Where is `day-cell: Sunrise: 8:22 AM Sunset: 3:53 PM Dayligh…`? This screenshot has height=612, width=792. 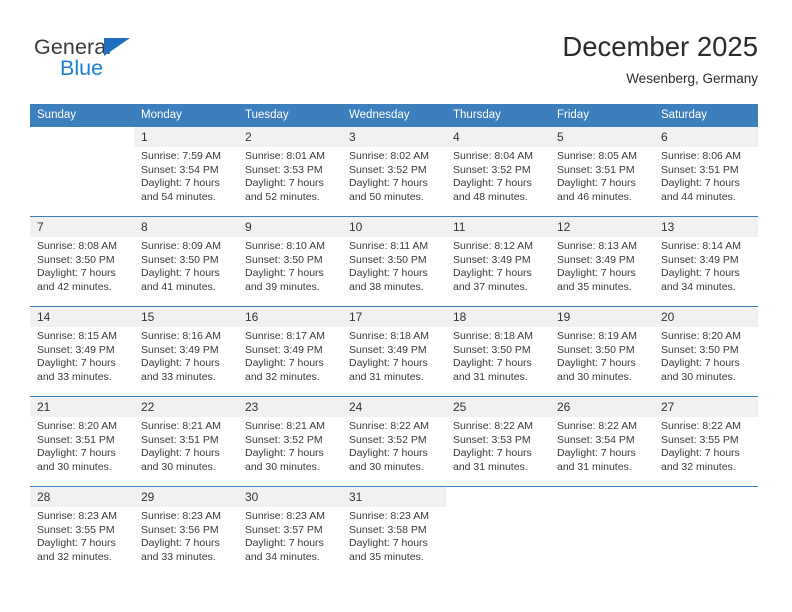 day-cell: Sunrise: 8:22 AM Sunset: 3:53 PM Dayligh… is located at coordinates (498, 452).